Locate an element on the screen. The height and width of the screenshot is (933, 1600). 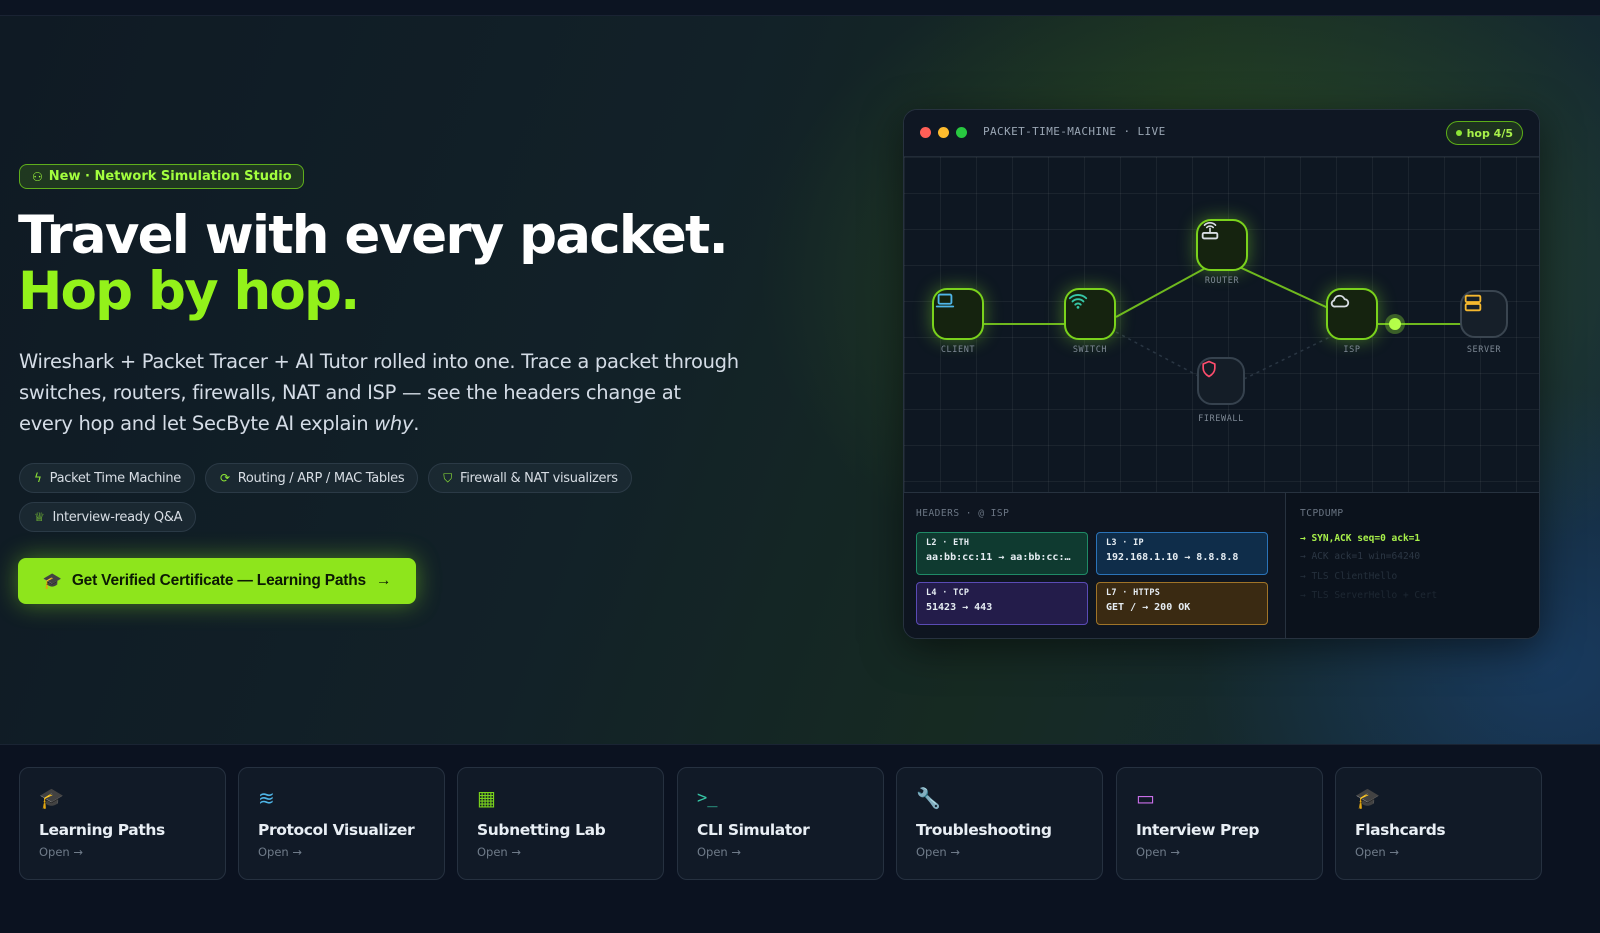
shield-icon is located at coordinates (1209, 369).